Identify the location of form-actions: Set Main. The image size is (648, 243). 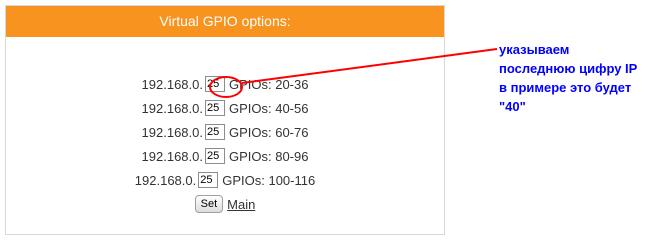
(225, 204).